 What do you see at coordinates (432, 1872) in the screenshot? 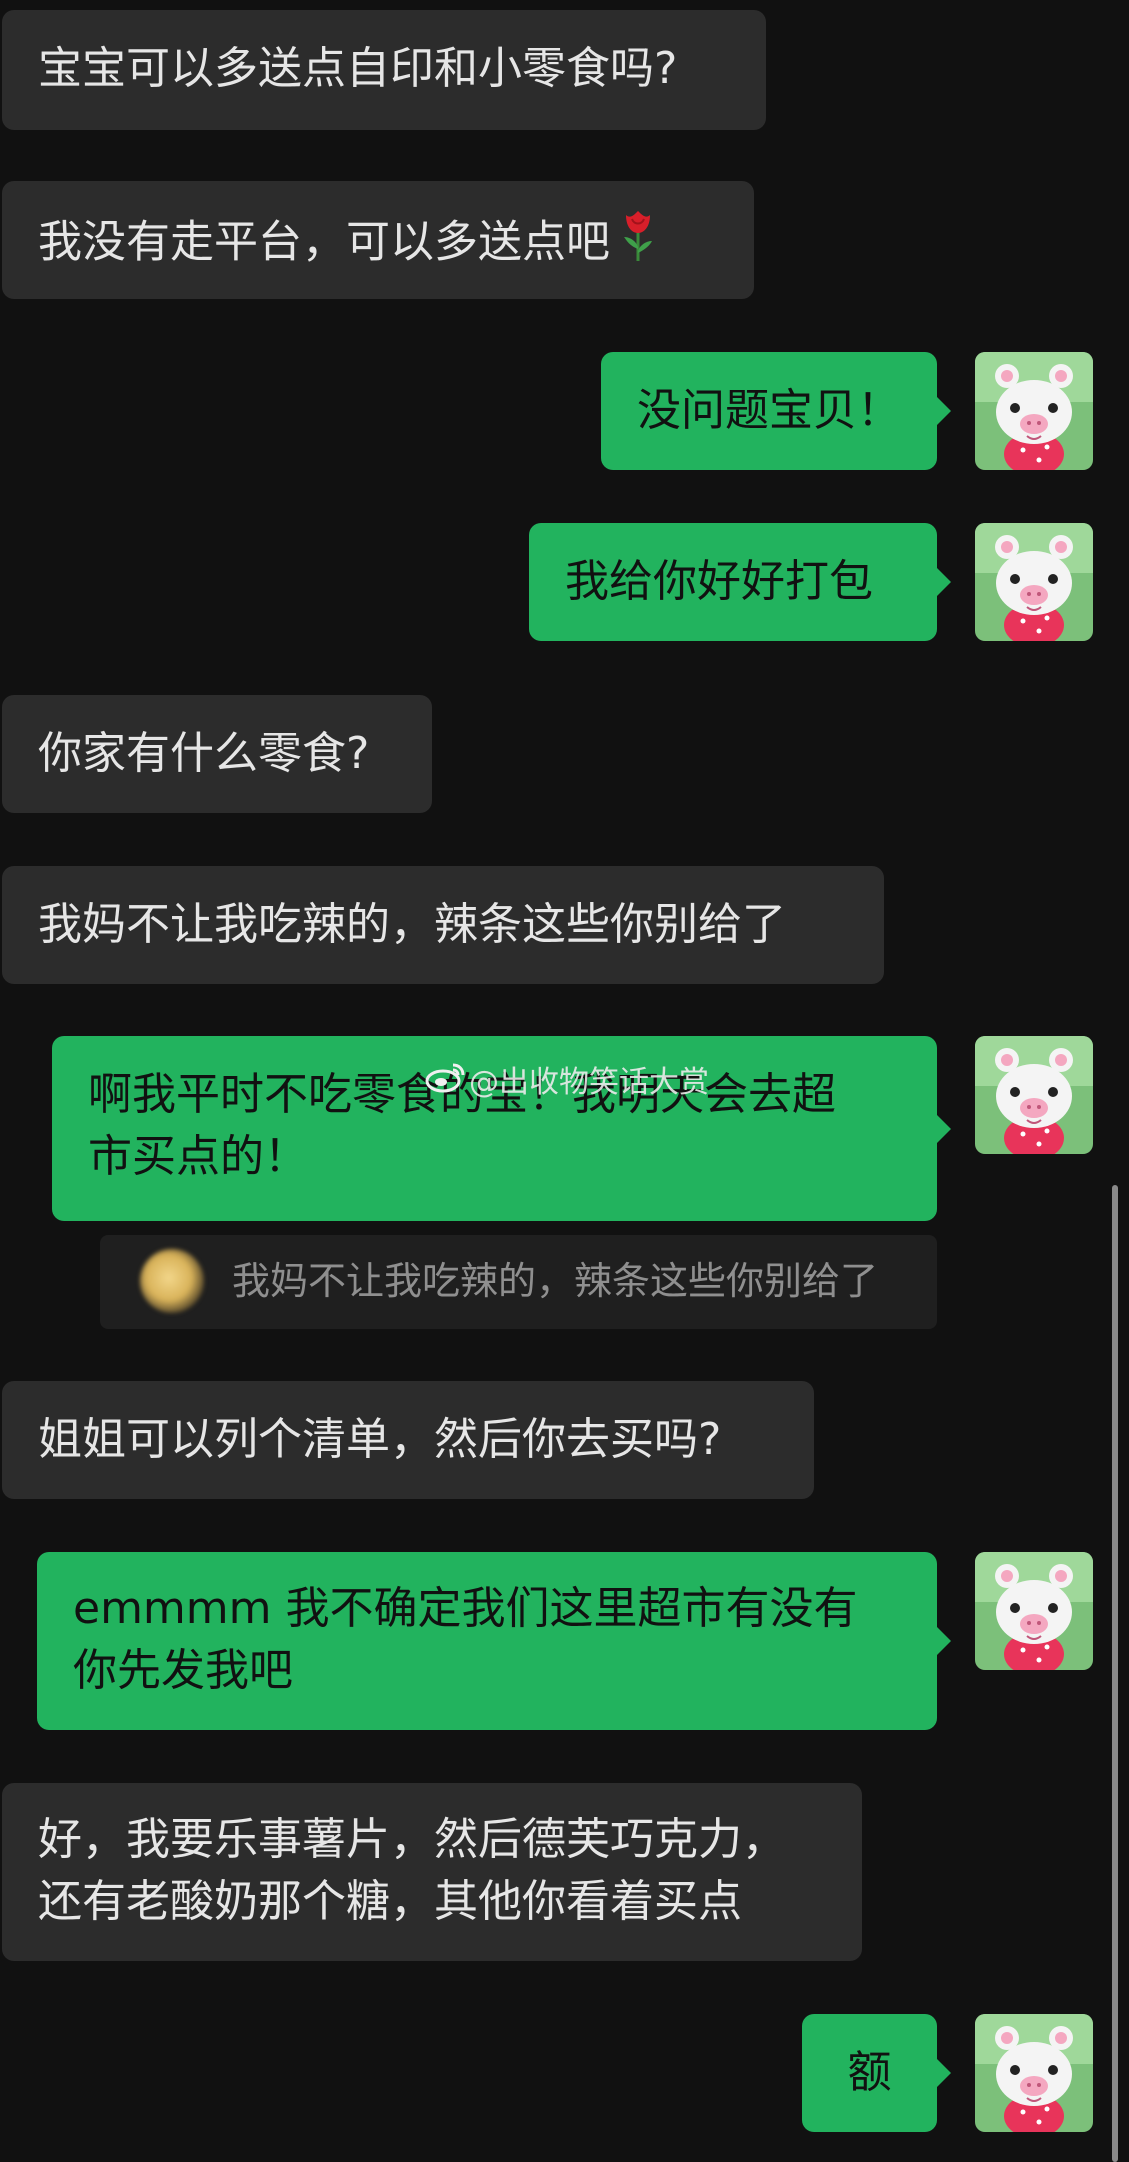
I see `message-bubble-incoming: 好，我要乐事薯片，然后德芙巧克力， 还有老酸奶那个糖，其他你看着买点` at bounding box center [432, 1872].